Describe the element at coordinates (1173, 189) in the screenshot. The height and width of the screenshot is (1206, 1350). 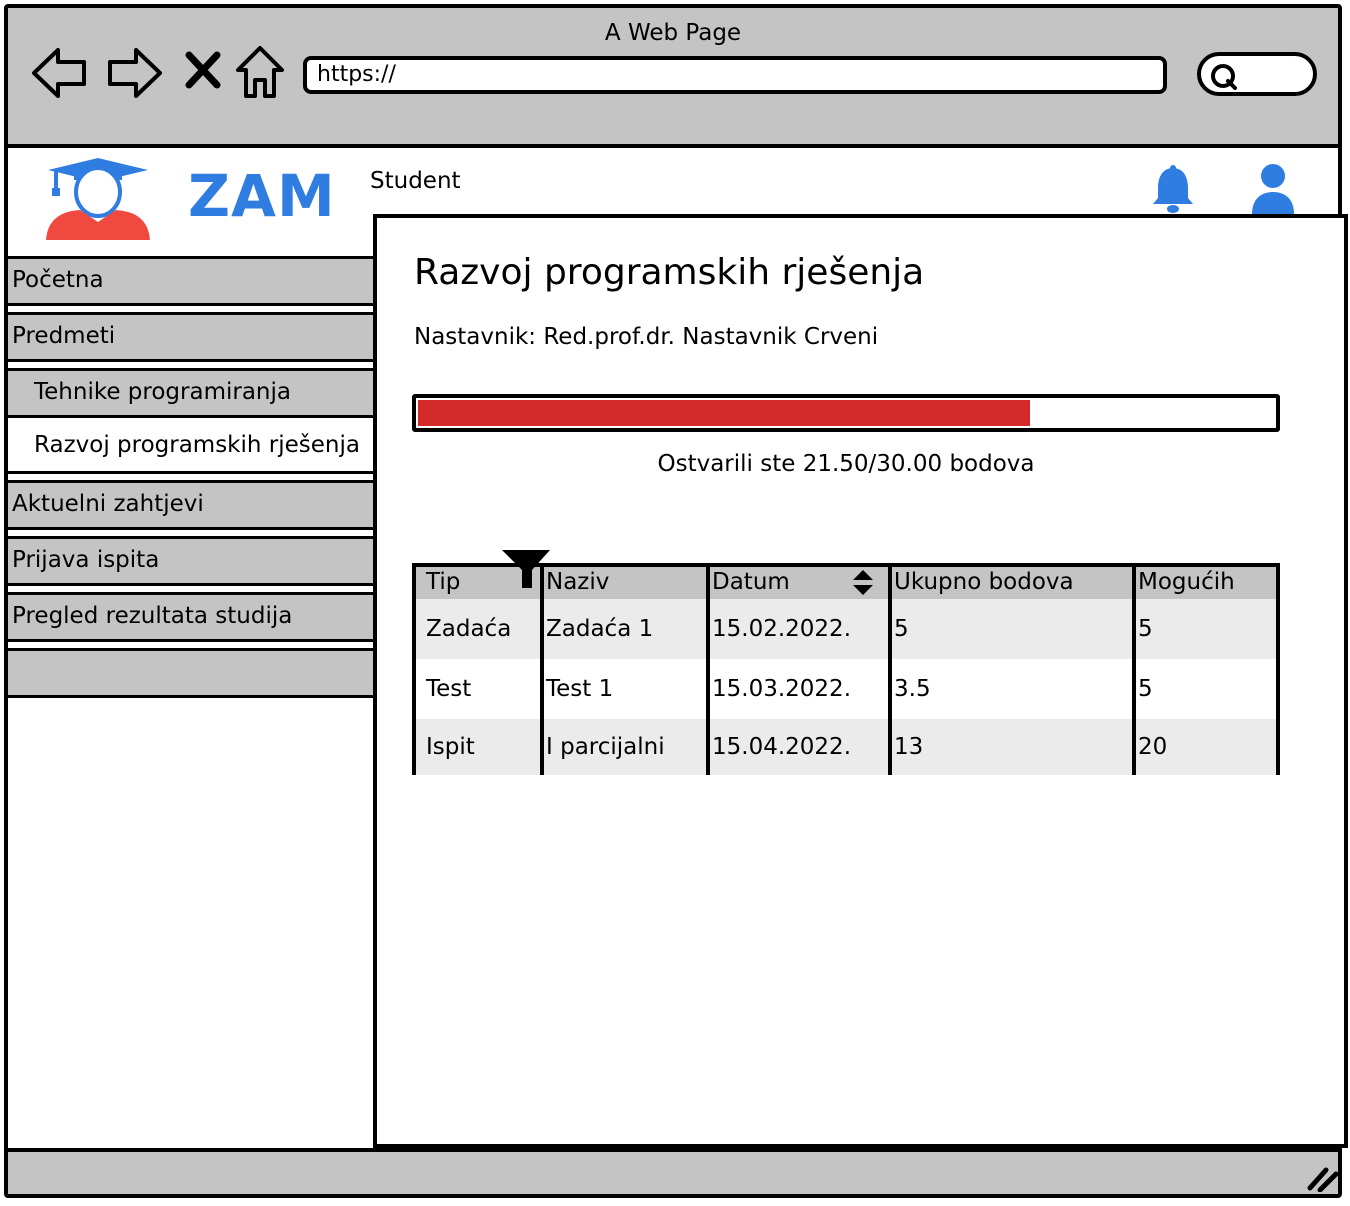
I see `notification-bell-icon` at that location.